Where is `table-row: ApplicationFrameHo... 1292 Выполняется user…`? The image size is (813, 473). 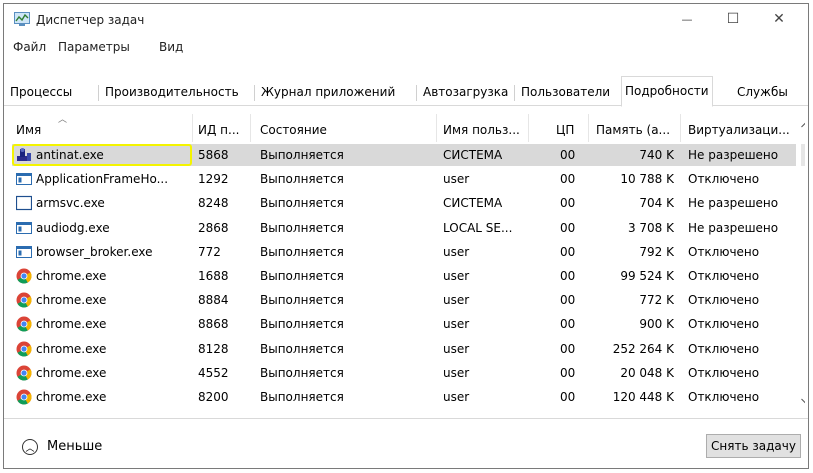 table-row: ApplicationFrameHo... 1292 Выполняется user… is located at coordinates (404, 179).